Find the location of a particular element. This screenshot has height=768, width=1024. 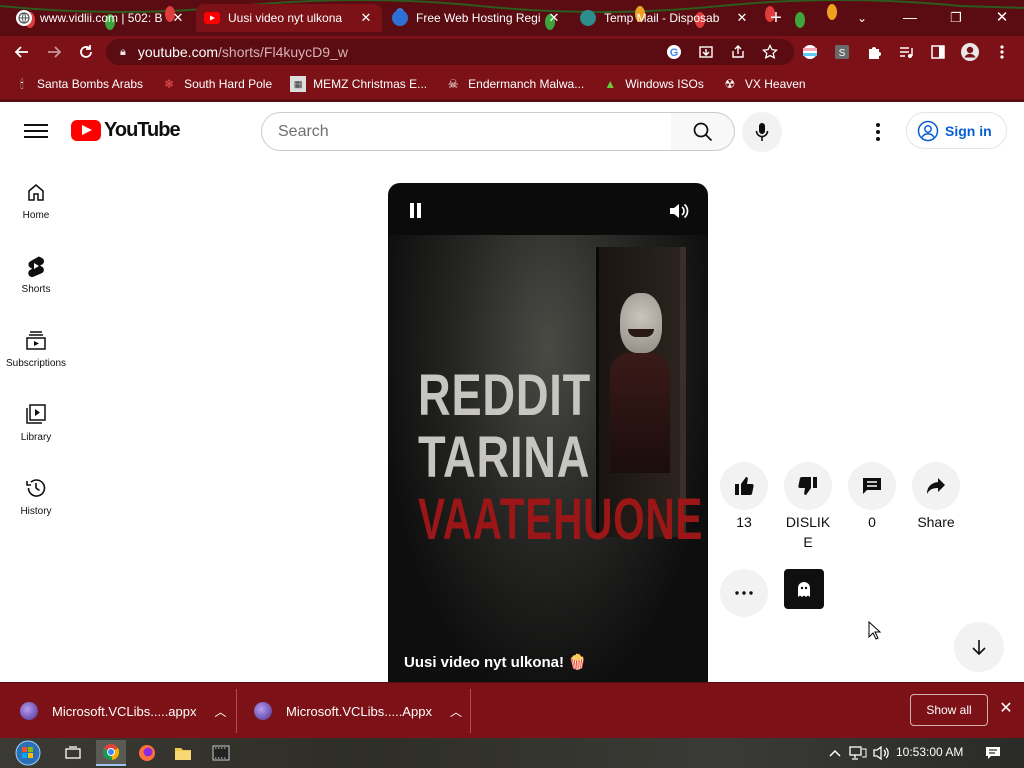

sign-in-button: Sign in is located at coordinates (956, 130).